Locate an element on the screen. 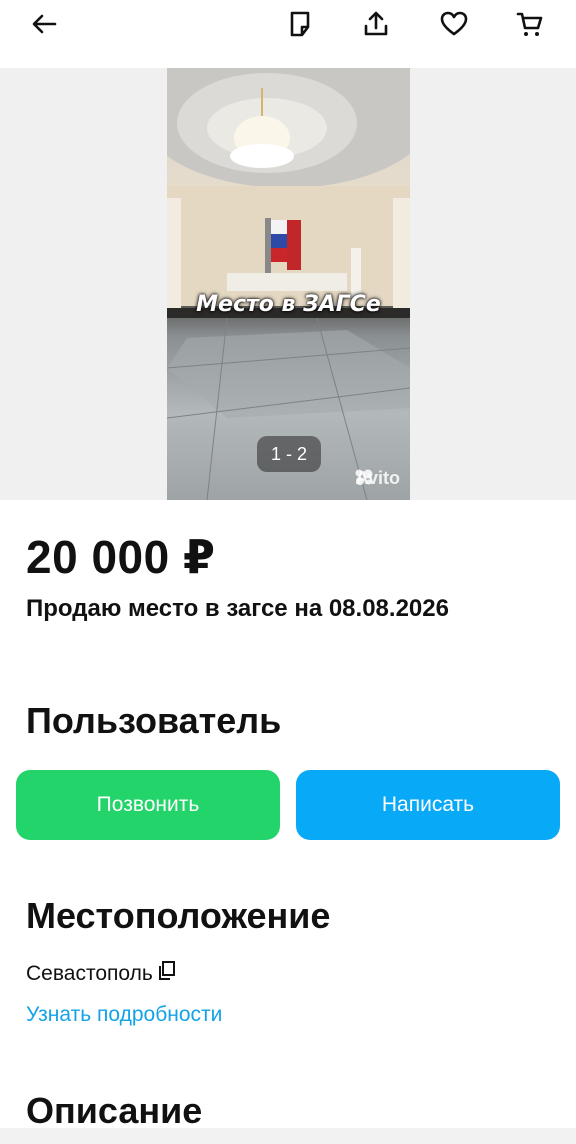 Image resolution: width=576 pixels, height=1144 pixels. photo-caption: Место в ЗАГСе is located at coordinates (288, 304).